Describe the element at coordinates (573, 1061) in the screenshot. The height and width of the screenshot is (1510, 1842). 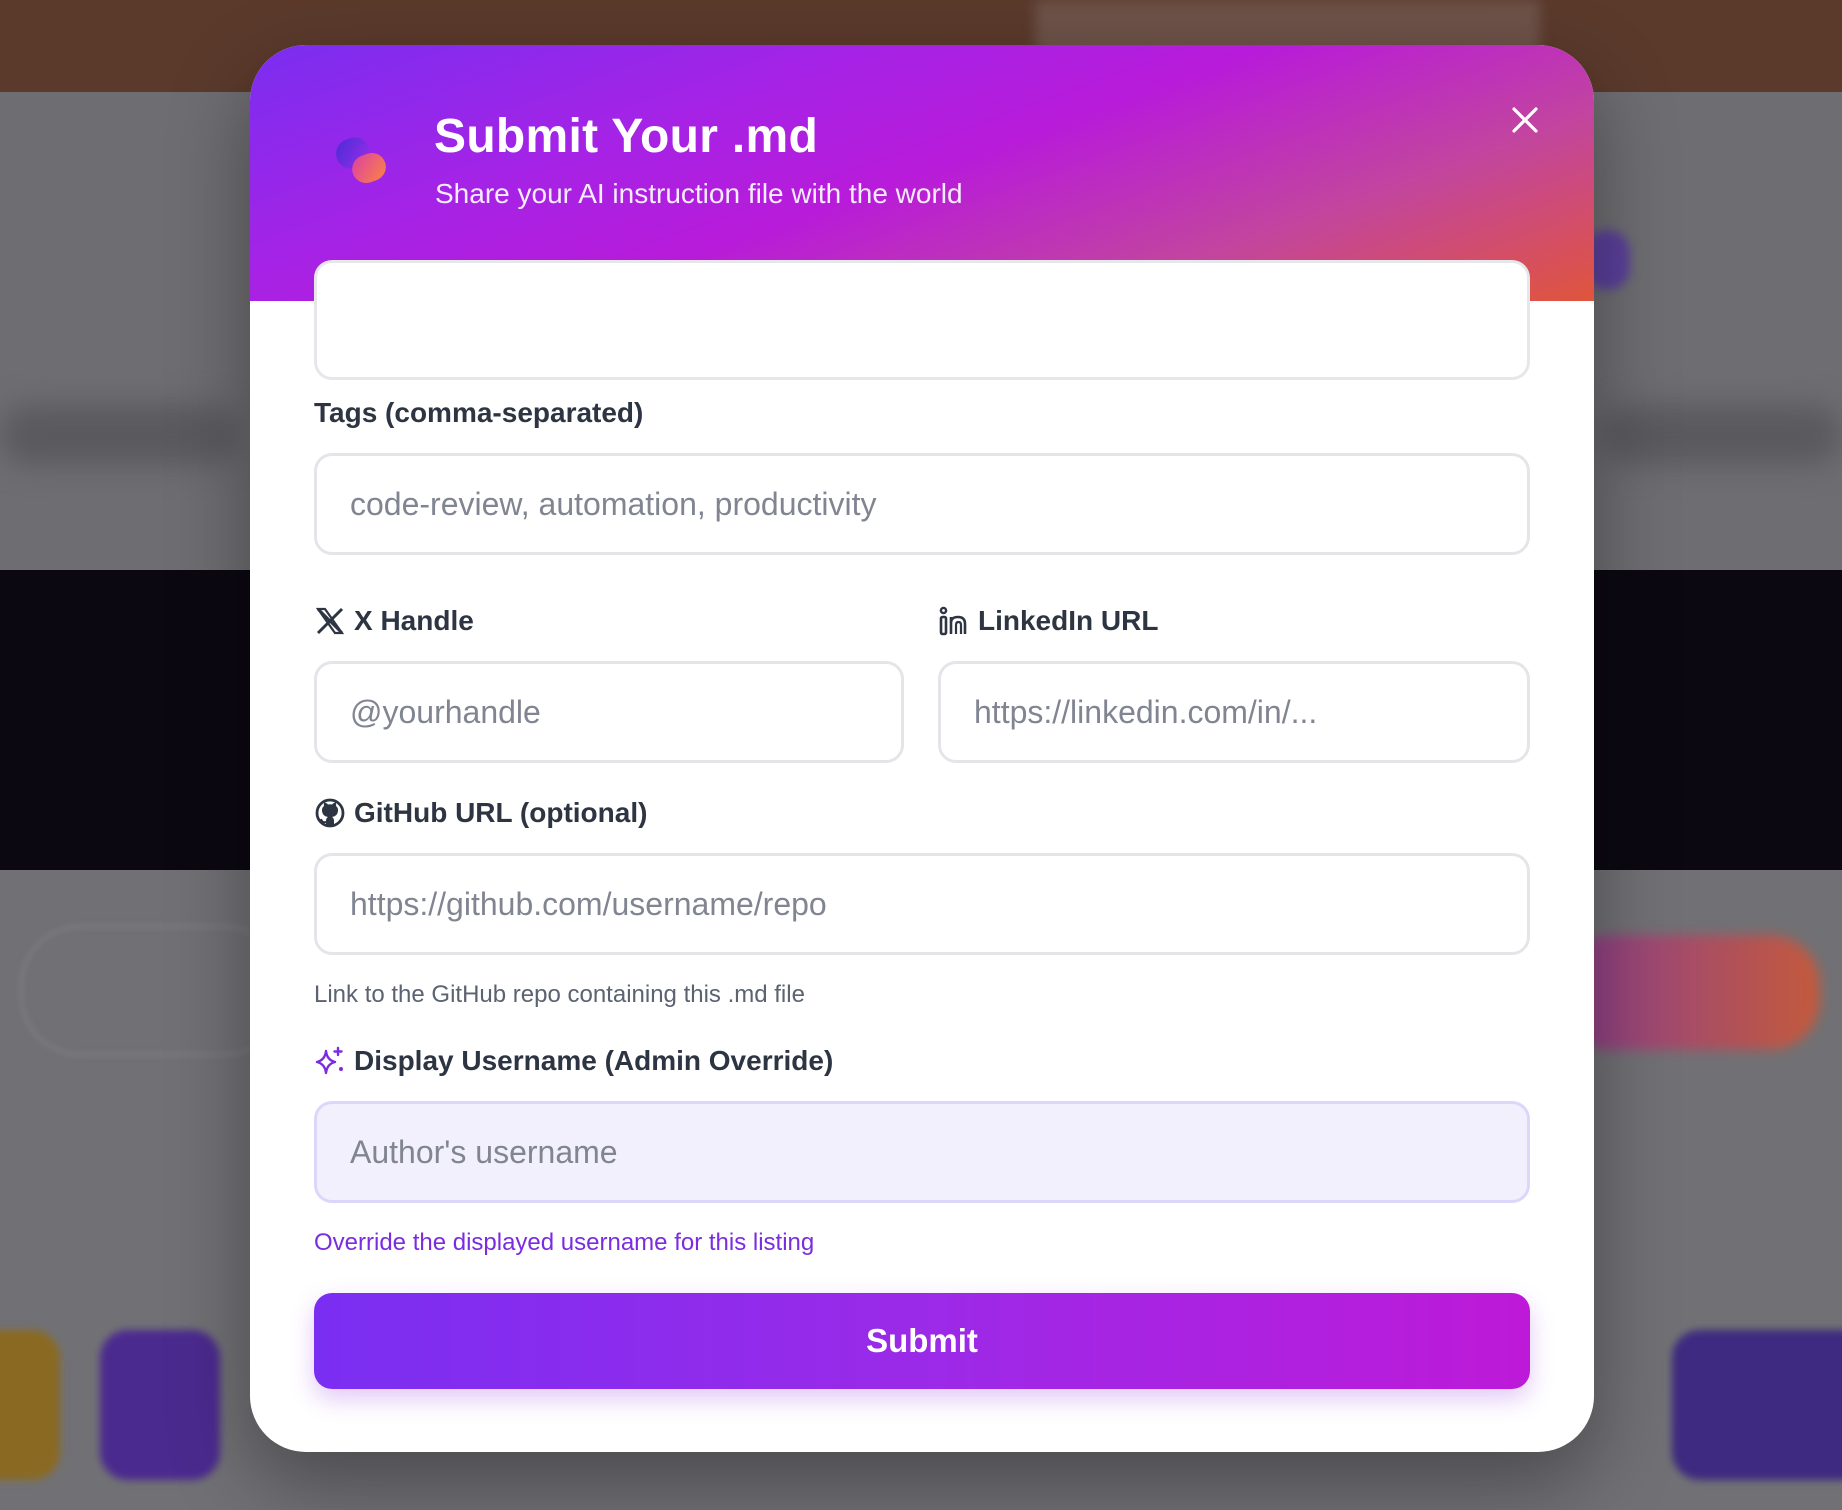
I see `display-username-label: Display Username (Admin Override)` at that location.